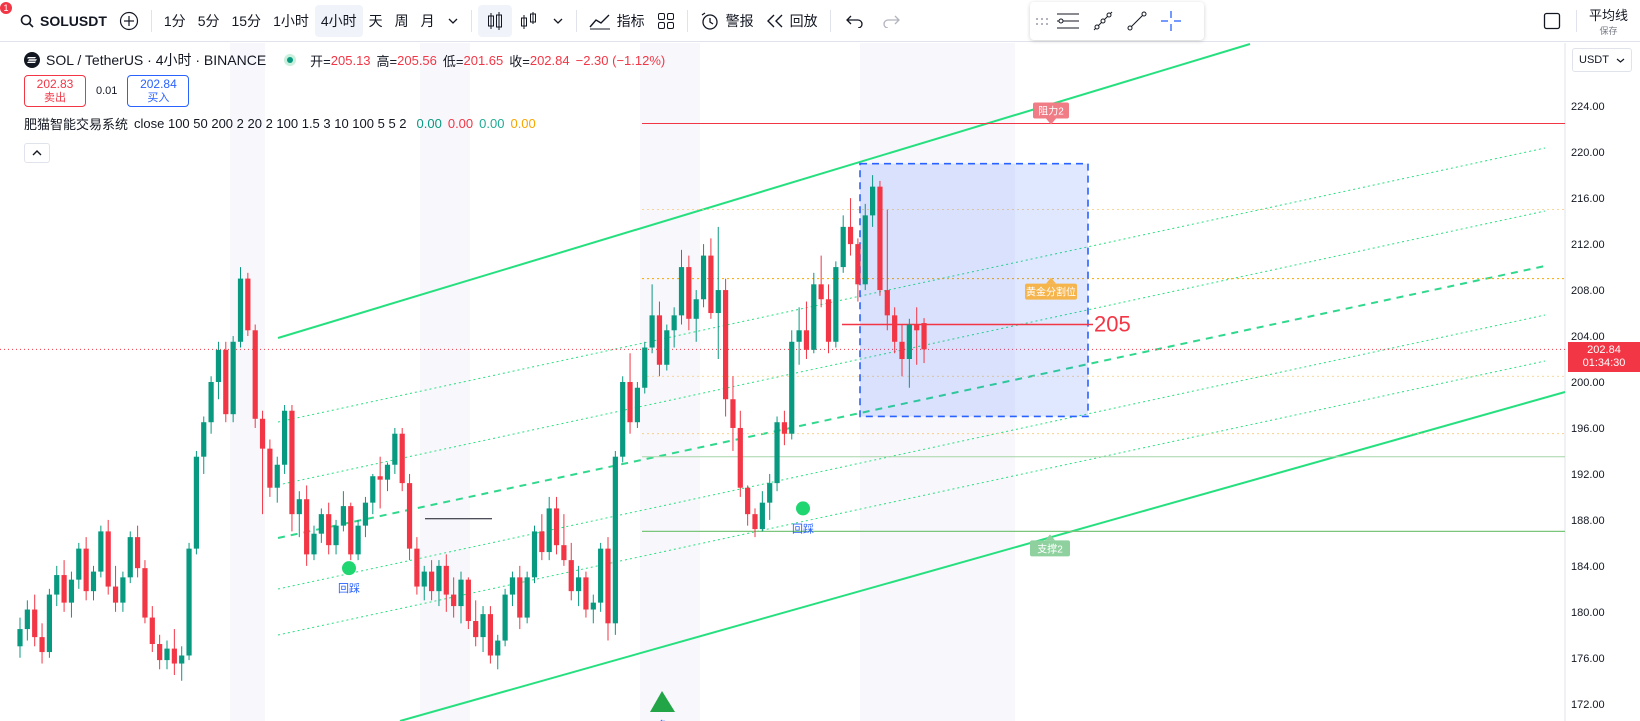 The height and width of the screenshot is (721, 1640). What do you see at coordinates (428, 21) in the screenshot?
I see `interval-1M: 月` at bounding box center [428, 21].